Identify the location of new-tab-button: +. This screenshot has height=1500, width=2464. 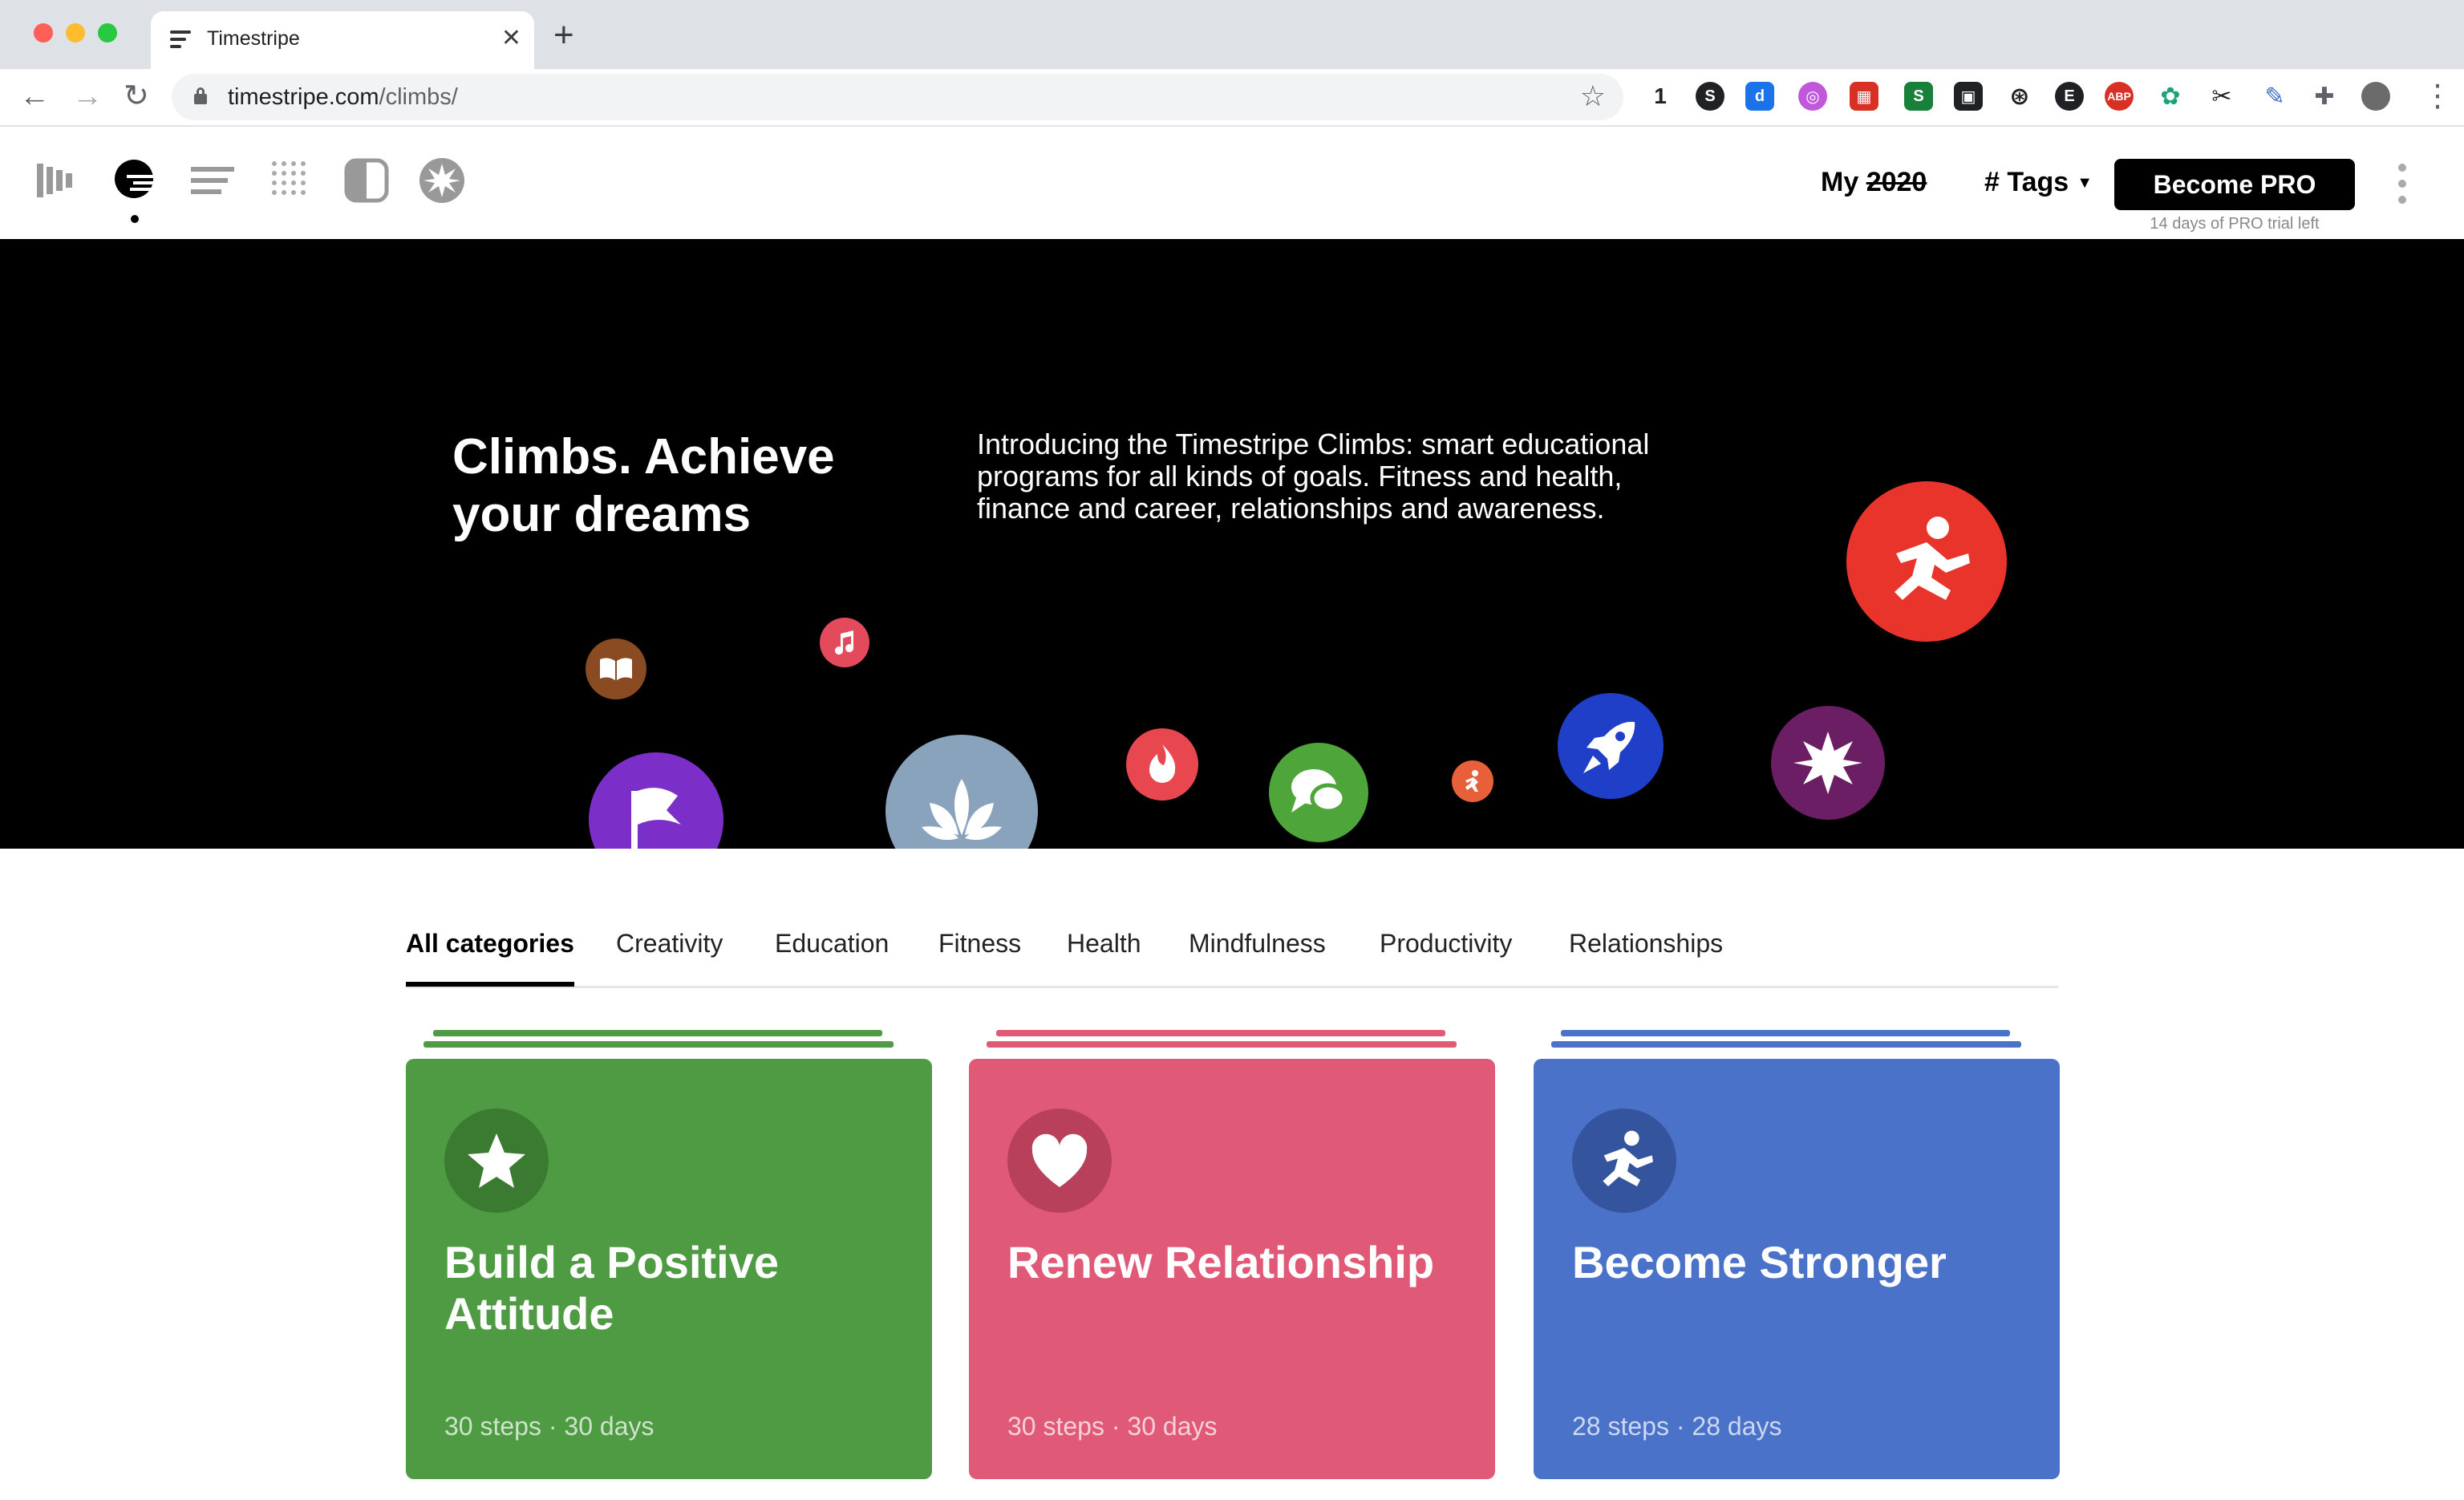
(563, 35).